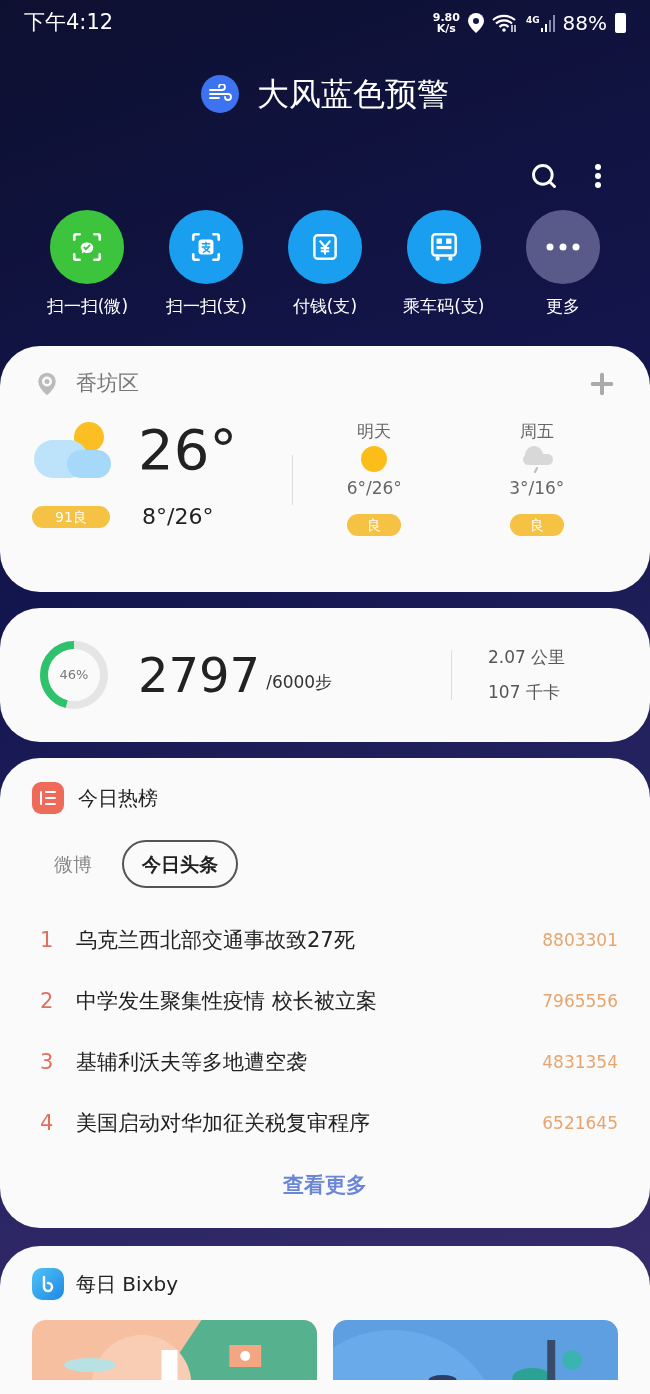  Describe the element at coordinates (215, 940) in the screenshot. I see `headline-title: 乌克兰西北部交通事故致27死` at that location.